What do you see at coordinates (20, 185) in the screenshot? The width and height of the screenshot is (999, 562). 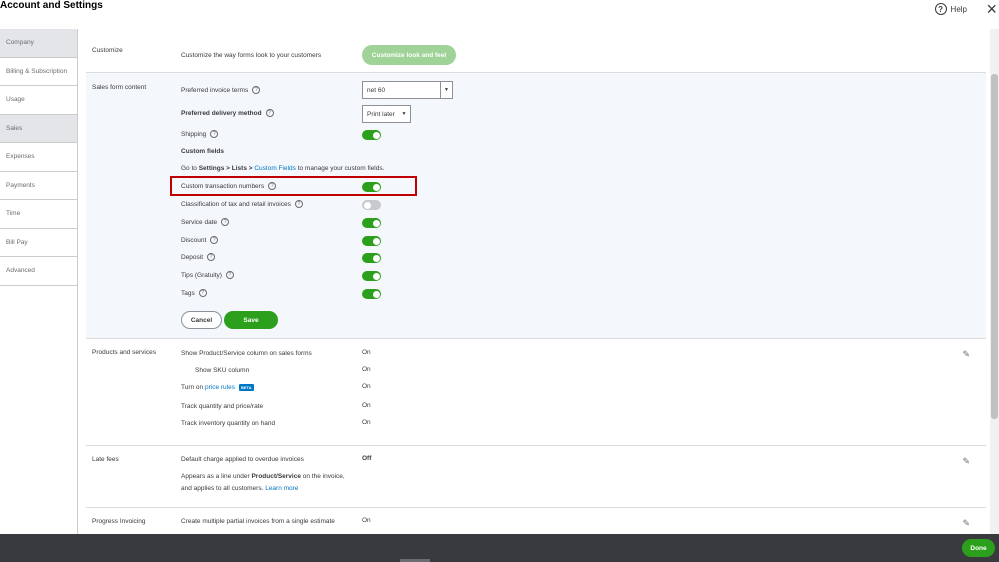 I see `sidebar-item-label: Payments` at bounding box center [20, 185].